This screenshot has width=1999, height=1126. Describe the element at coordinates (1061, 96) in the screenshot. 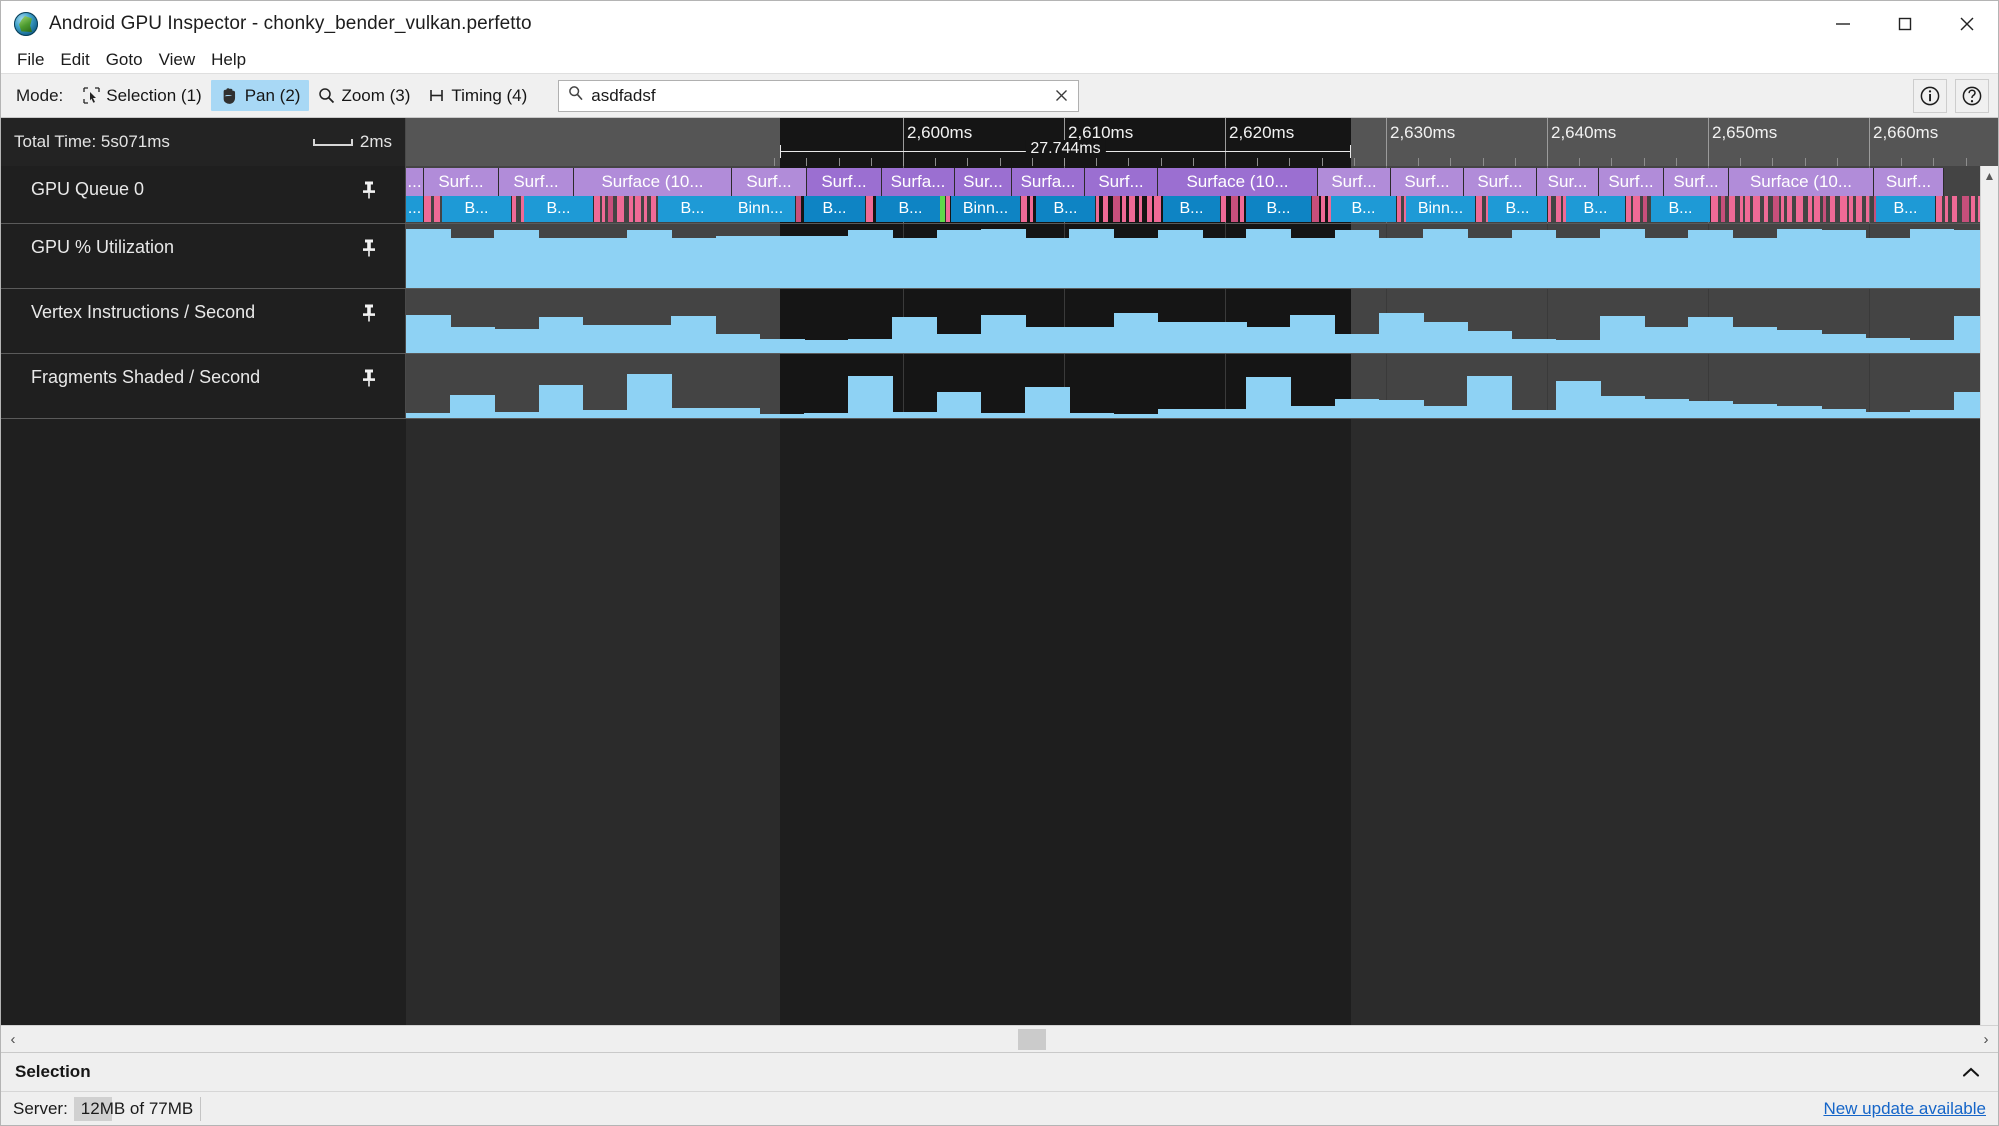

I see `search-clear-icon` at that location.